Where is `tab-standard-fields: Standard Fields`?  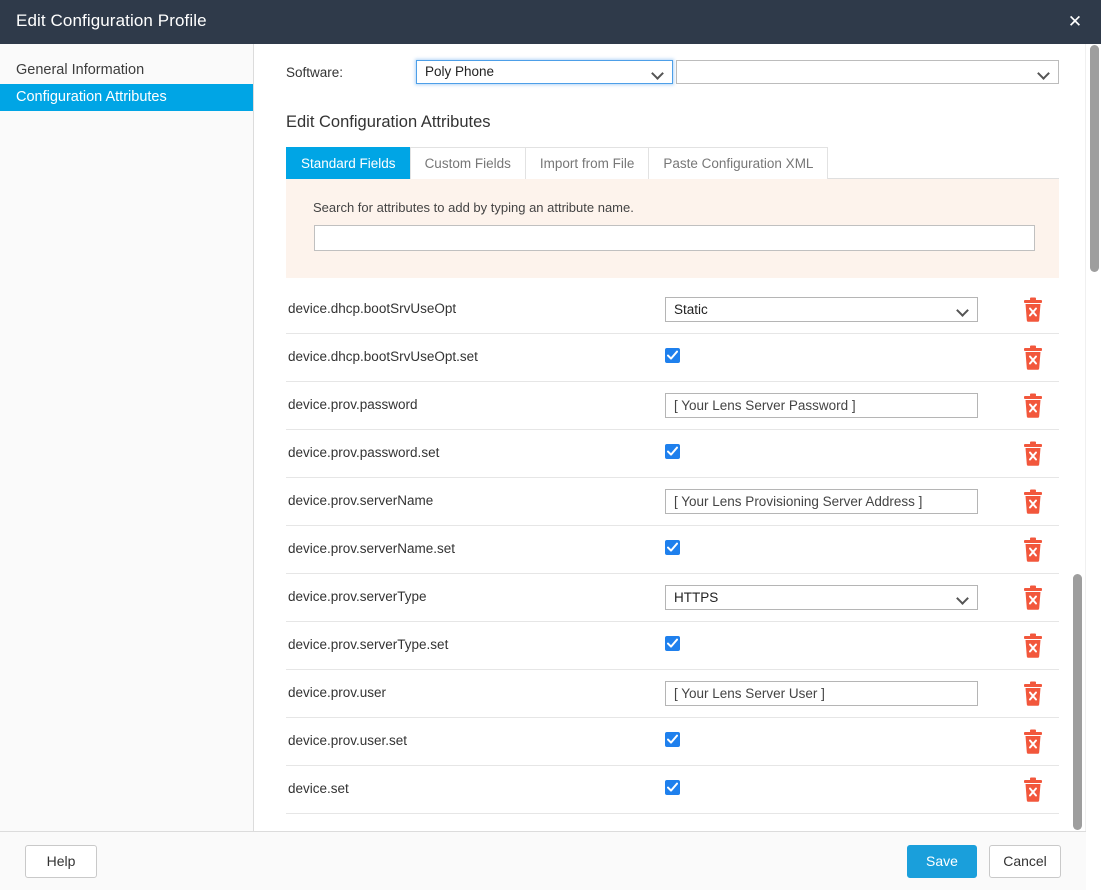 tab-standard-fields: Standard Fields is located at coordinates (348, 163).